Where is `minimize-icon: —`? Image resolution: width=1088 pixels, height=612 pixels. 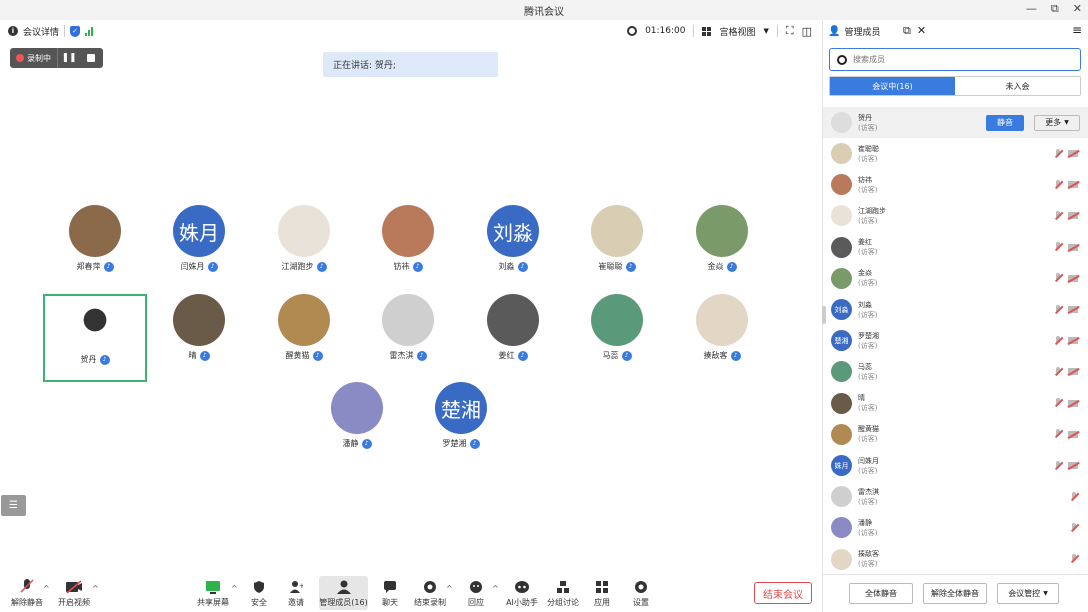 minimize-icon: — is located at coordinates (1031, 9).